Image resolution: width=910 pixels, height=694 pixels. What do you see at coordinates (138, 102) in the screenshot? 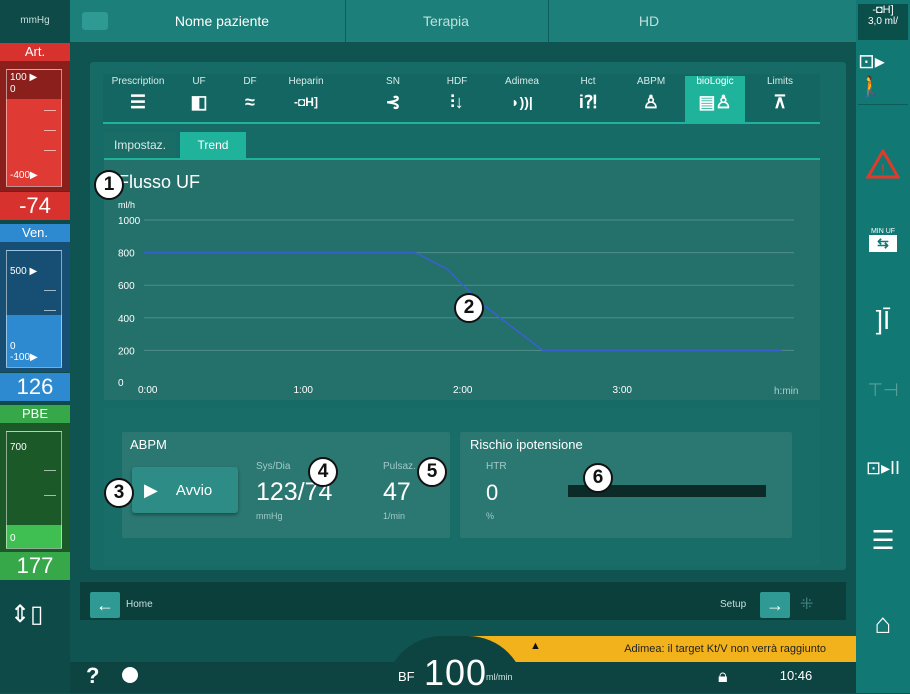
I see `sliders-icon: ☰` at bounding box center [138, 102].